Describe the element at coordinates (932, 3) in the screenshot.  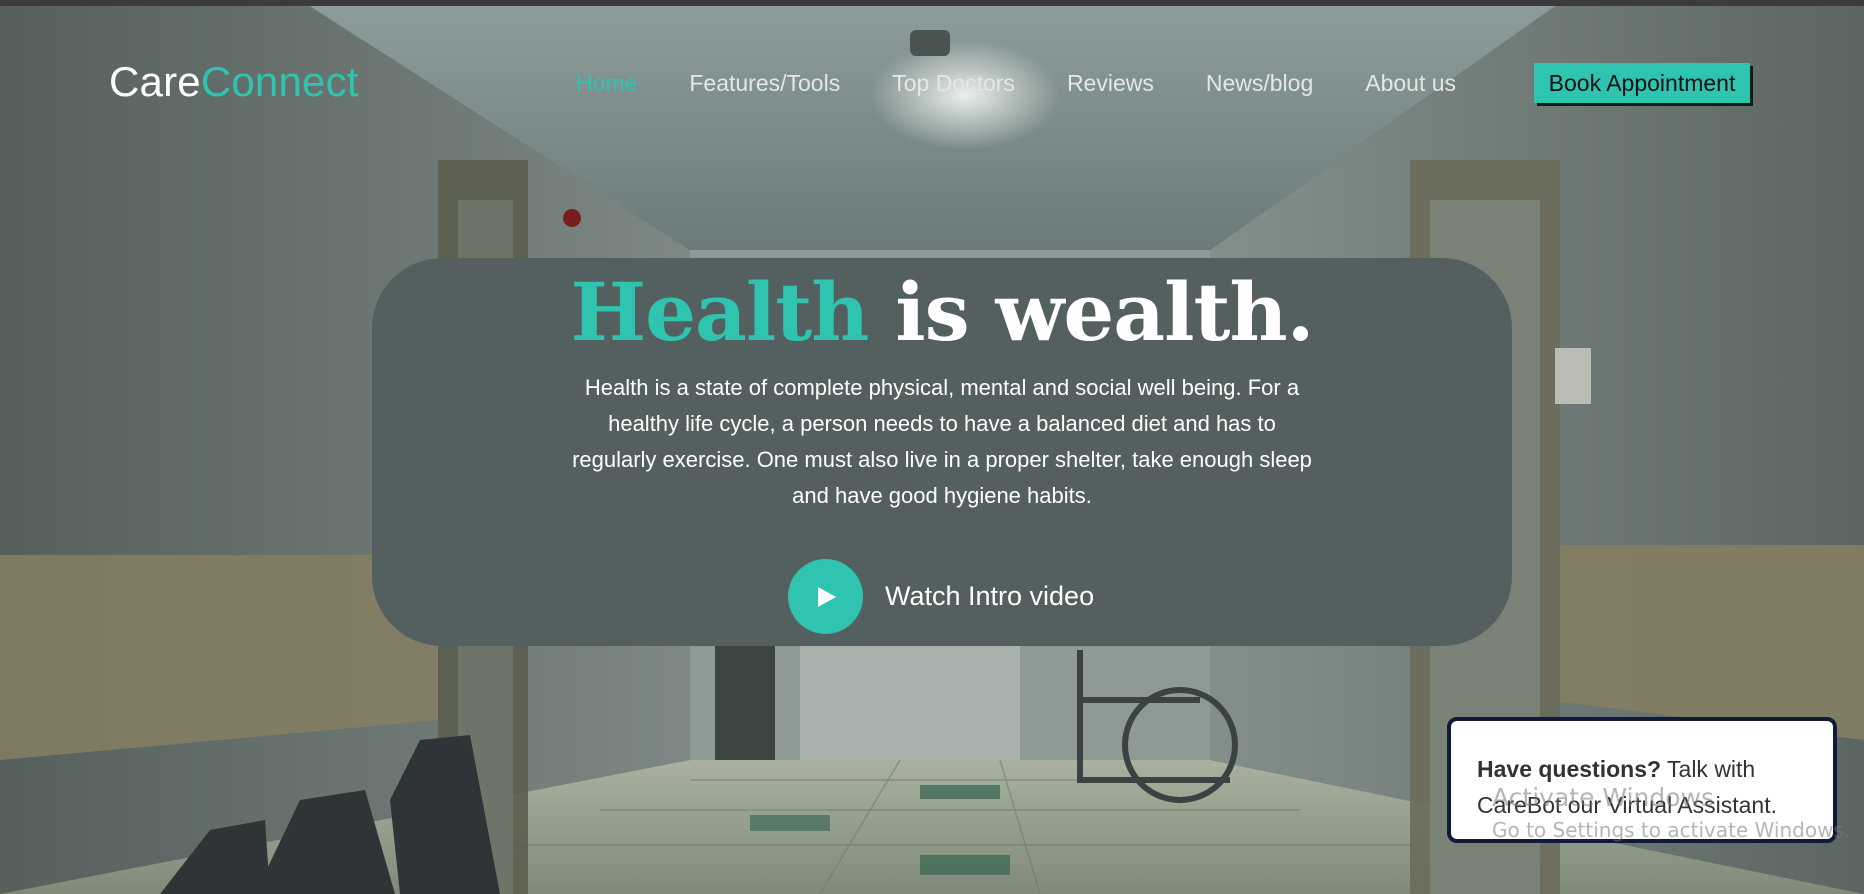
I see `browser-top-edge` at that location.